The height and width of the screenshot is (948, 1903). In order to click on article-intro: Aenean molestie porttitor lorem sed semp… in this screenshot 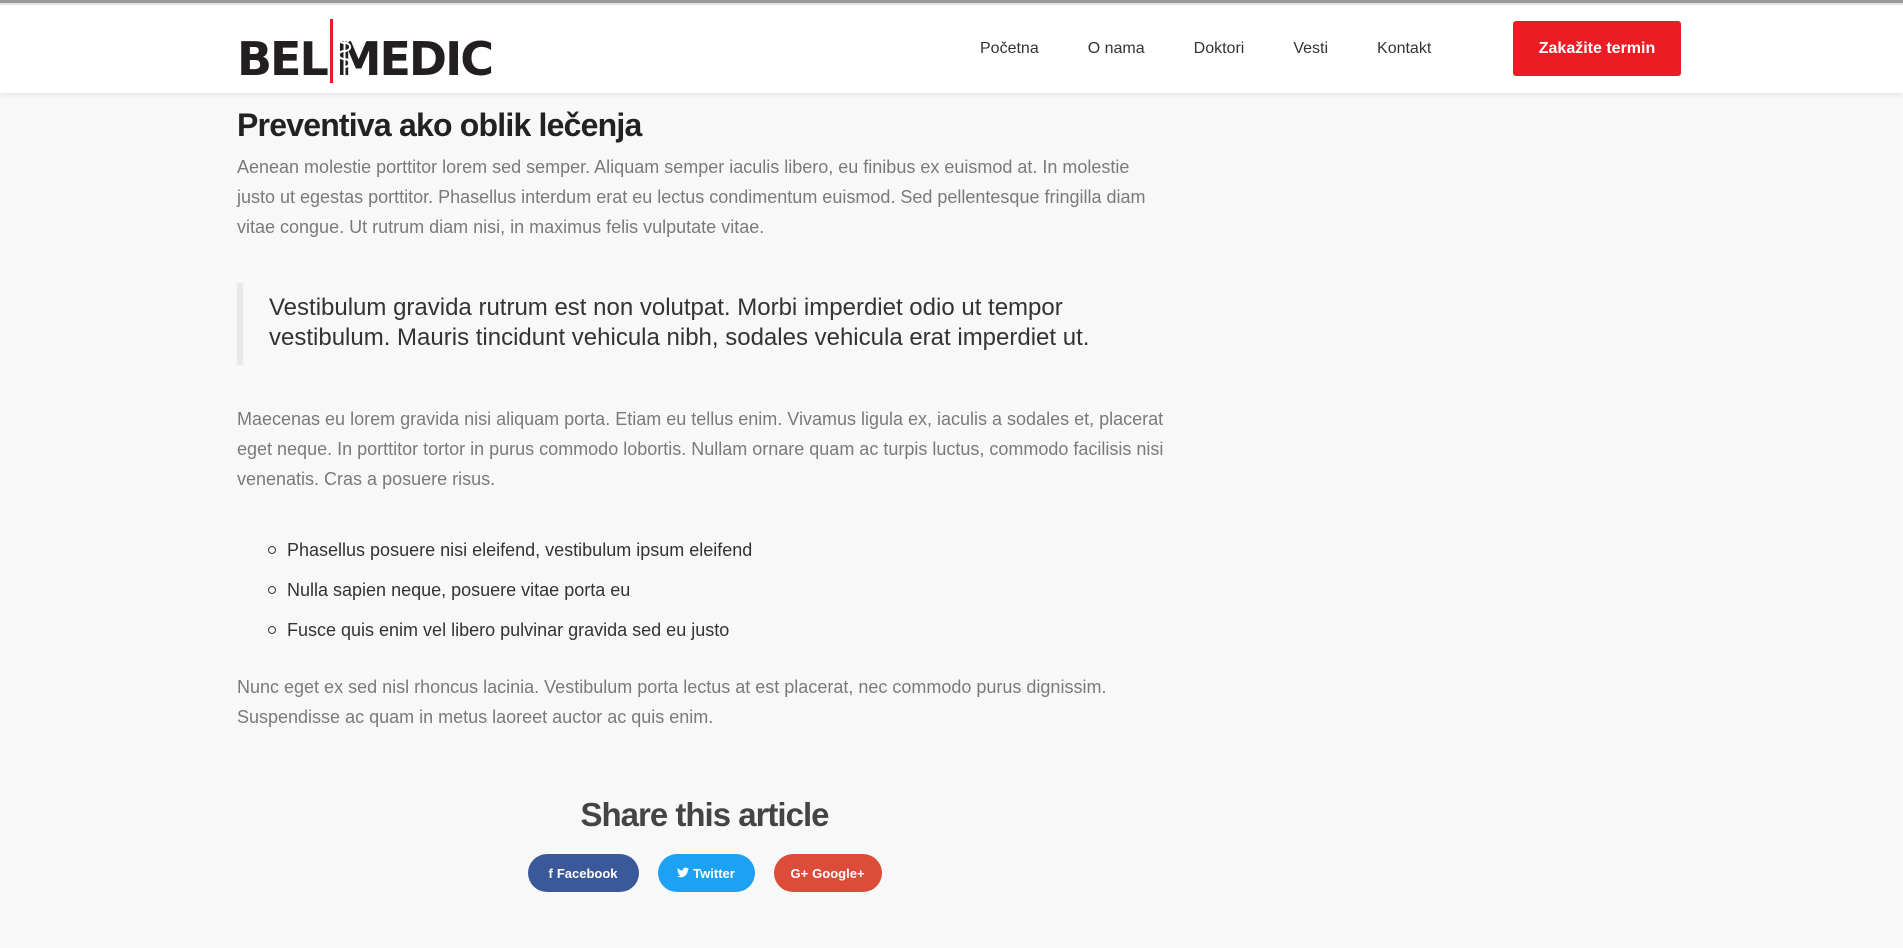, I will do `click(691, 197)`.